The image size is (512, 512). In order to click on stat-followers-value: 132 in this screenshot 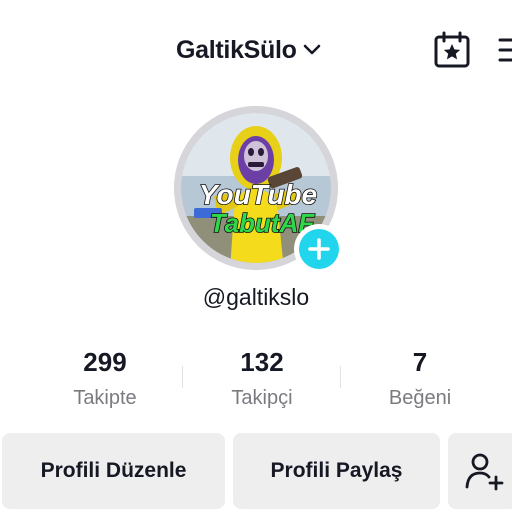, I will do `click(262, 362)`.